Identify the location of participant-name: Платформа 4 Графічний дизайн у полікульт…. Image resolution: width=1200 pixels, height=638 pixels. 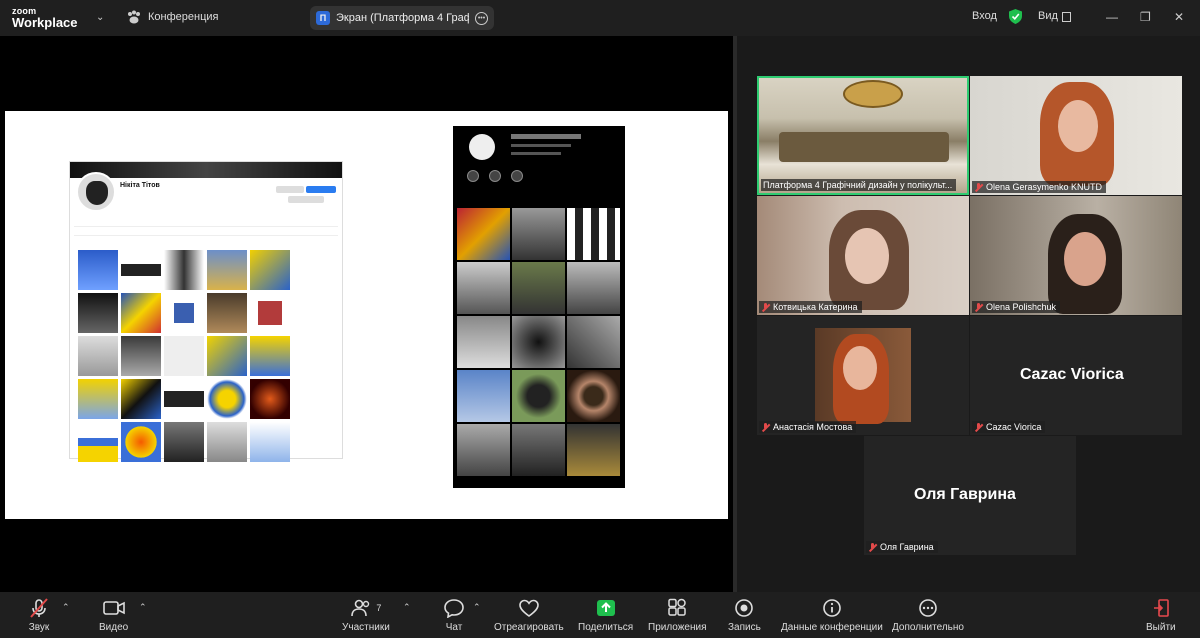
(859, 185).